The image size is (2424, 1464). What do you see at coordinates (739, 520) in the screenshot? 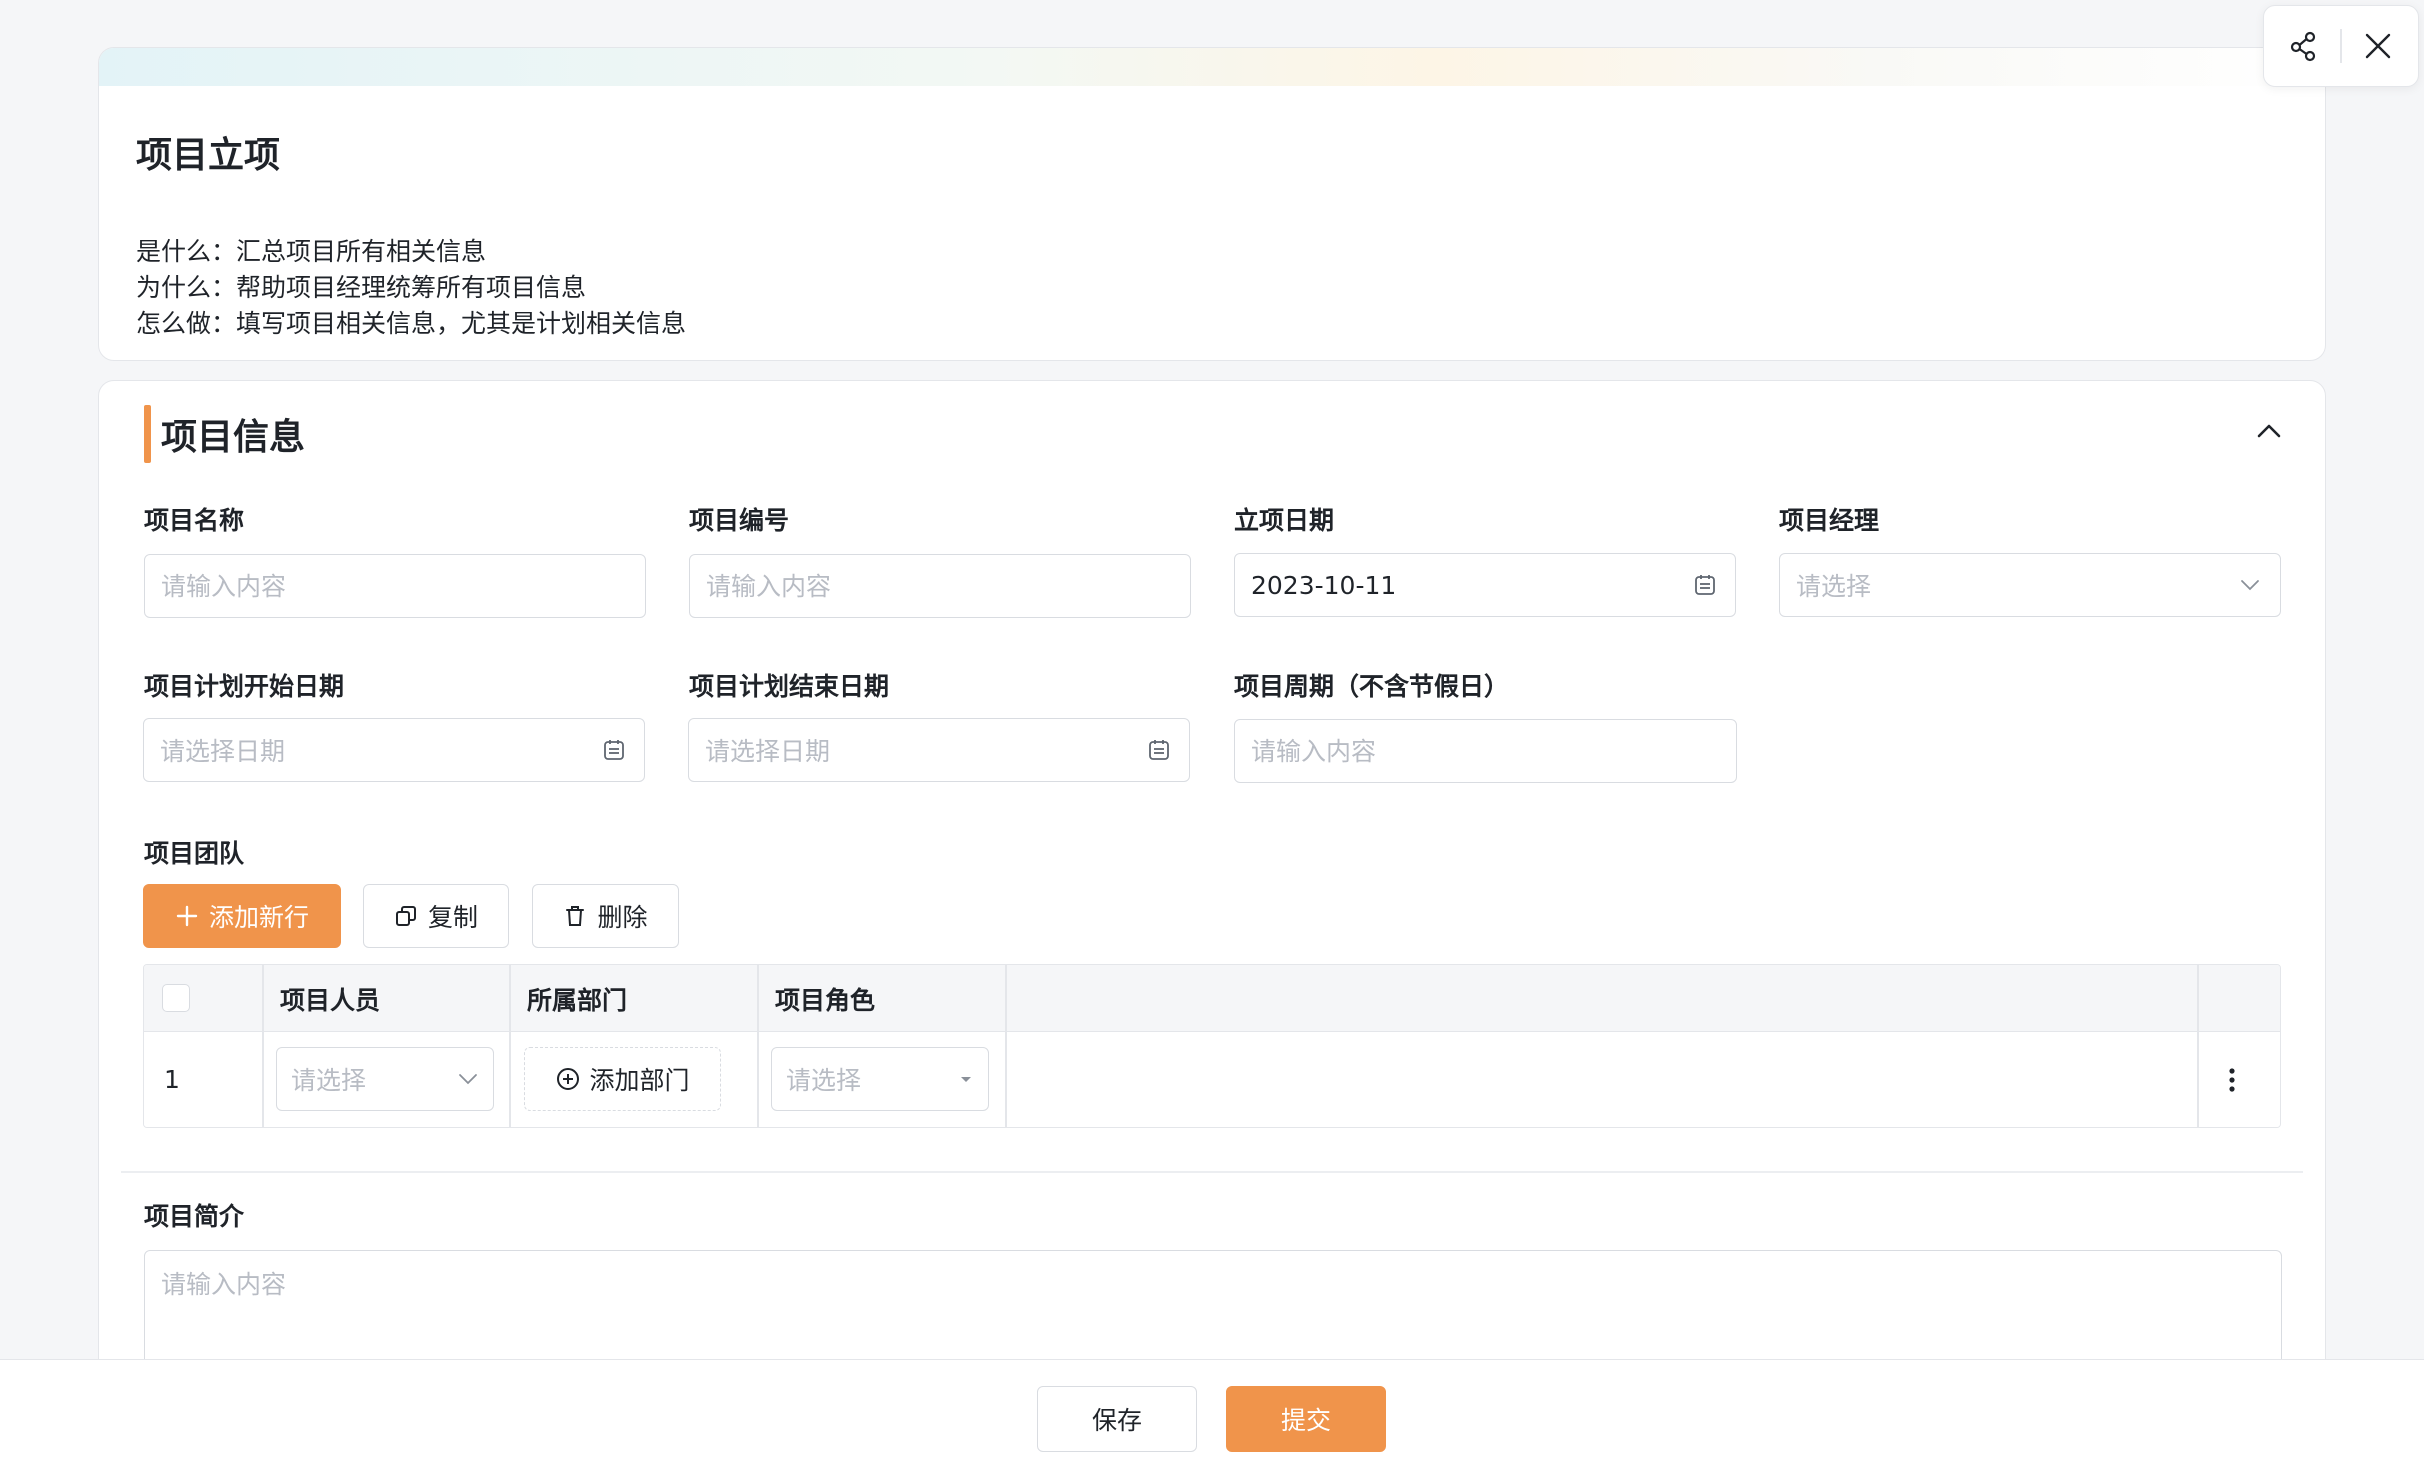
I see `label-project-code: 项目编号` at bounding box center [739, 520].